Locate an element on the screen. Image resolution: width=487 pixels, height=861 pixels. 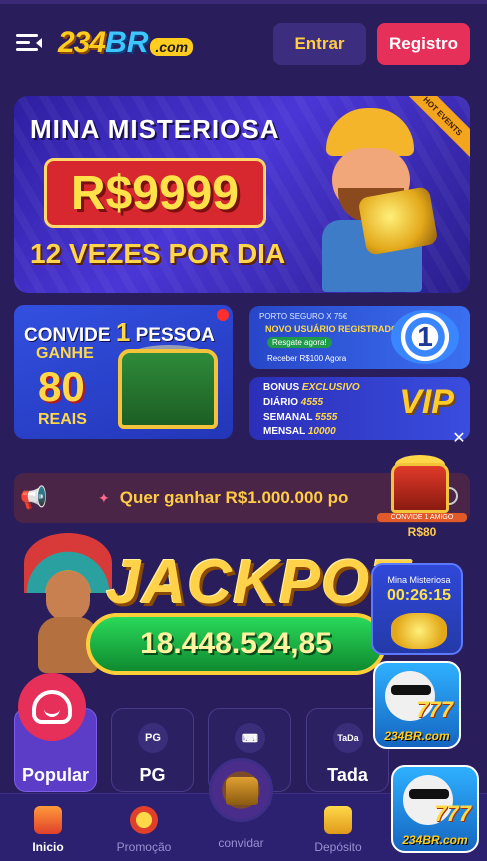
invite-friend-label: CONVIDE 1 AMIGO is located at coordinates (422, 517).